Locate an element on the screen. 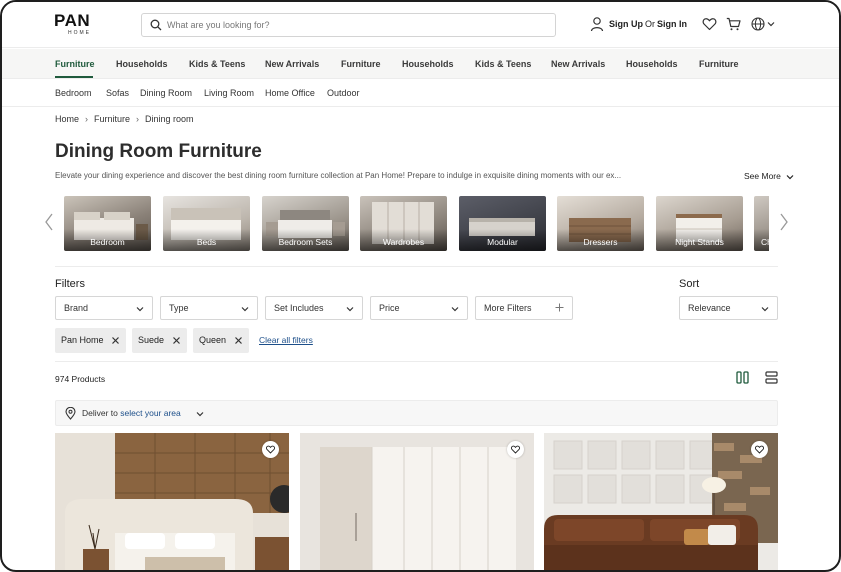 This screenshot has height=572, width=841. chip-label: Suede is located at coordinates (151, 340).